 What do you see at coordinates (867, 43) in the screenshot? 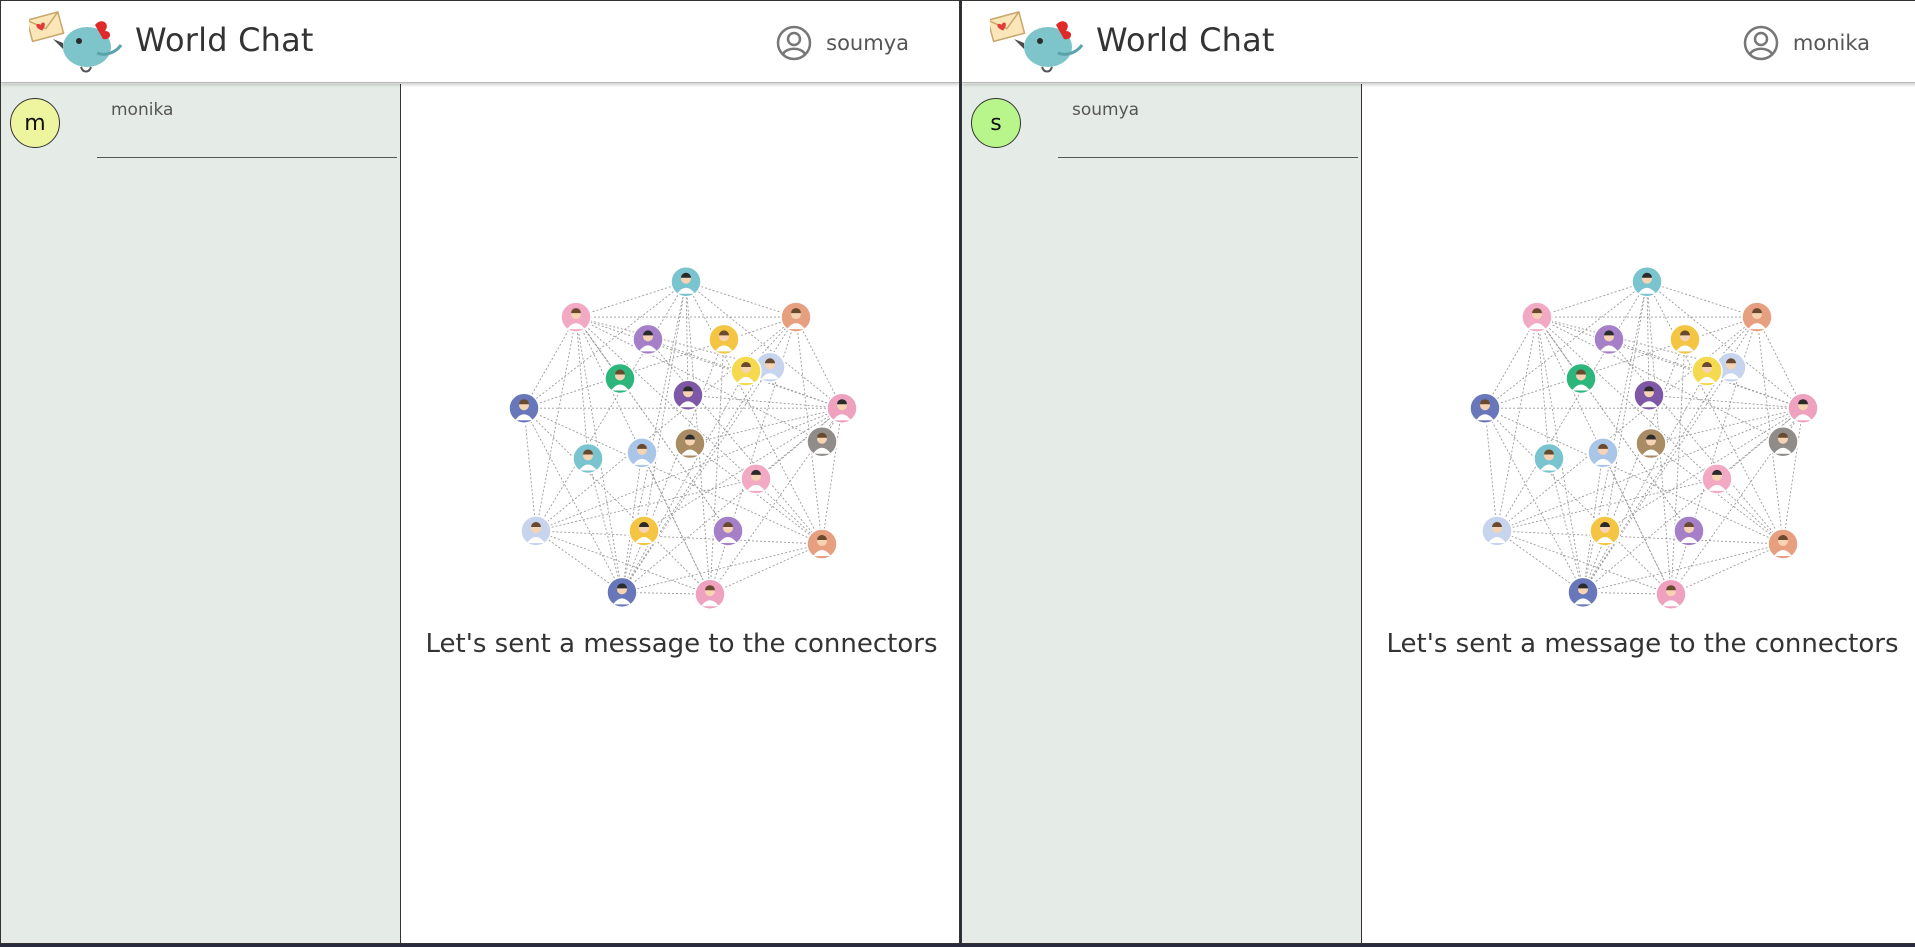
I see `current-user-name: soumya` at bounding box center [867, 43].